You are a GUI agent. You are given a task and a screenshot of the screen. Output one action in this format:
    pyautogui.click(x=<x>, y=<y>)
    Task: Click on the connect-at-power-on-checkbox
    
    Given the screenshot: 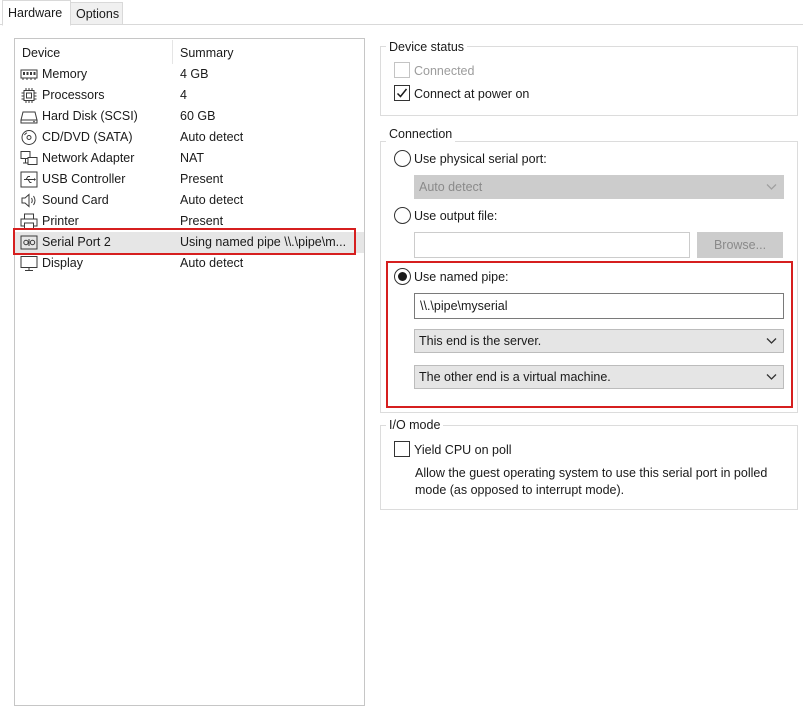 What is the action you would take?
    pyautogui.click(x=402, y=93)
    